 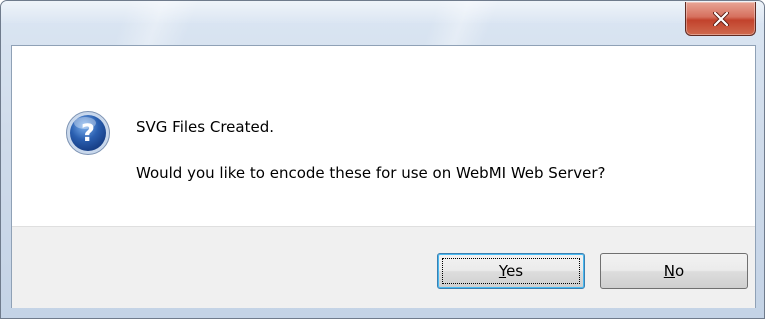 I want to click on no-button: No, so click(x=674, y=271).